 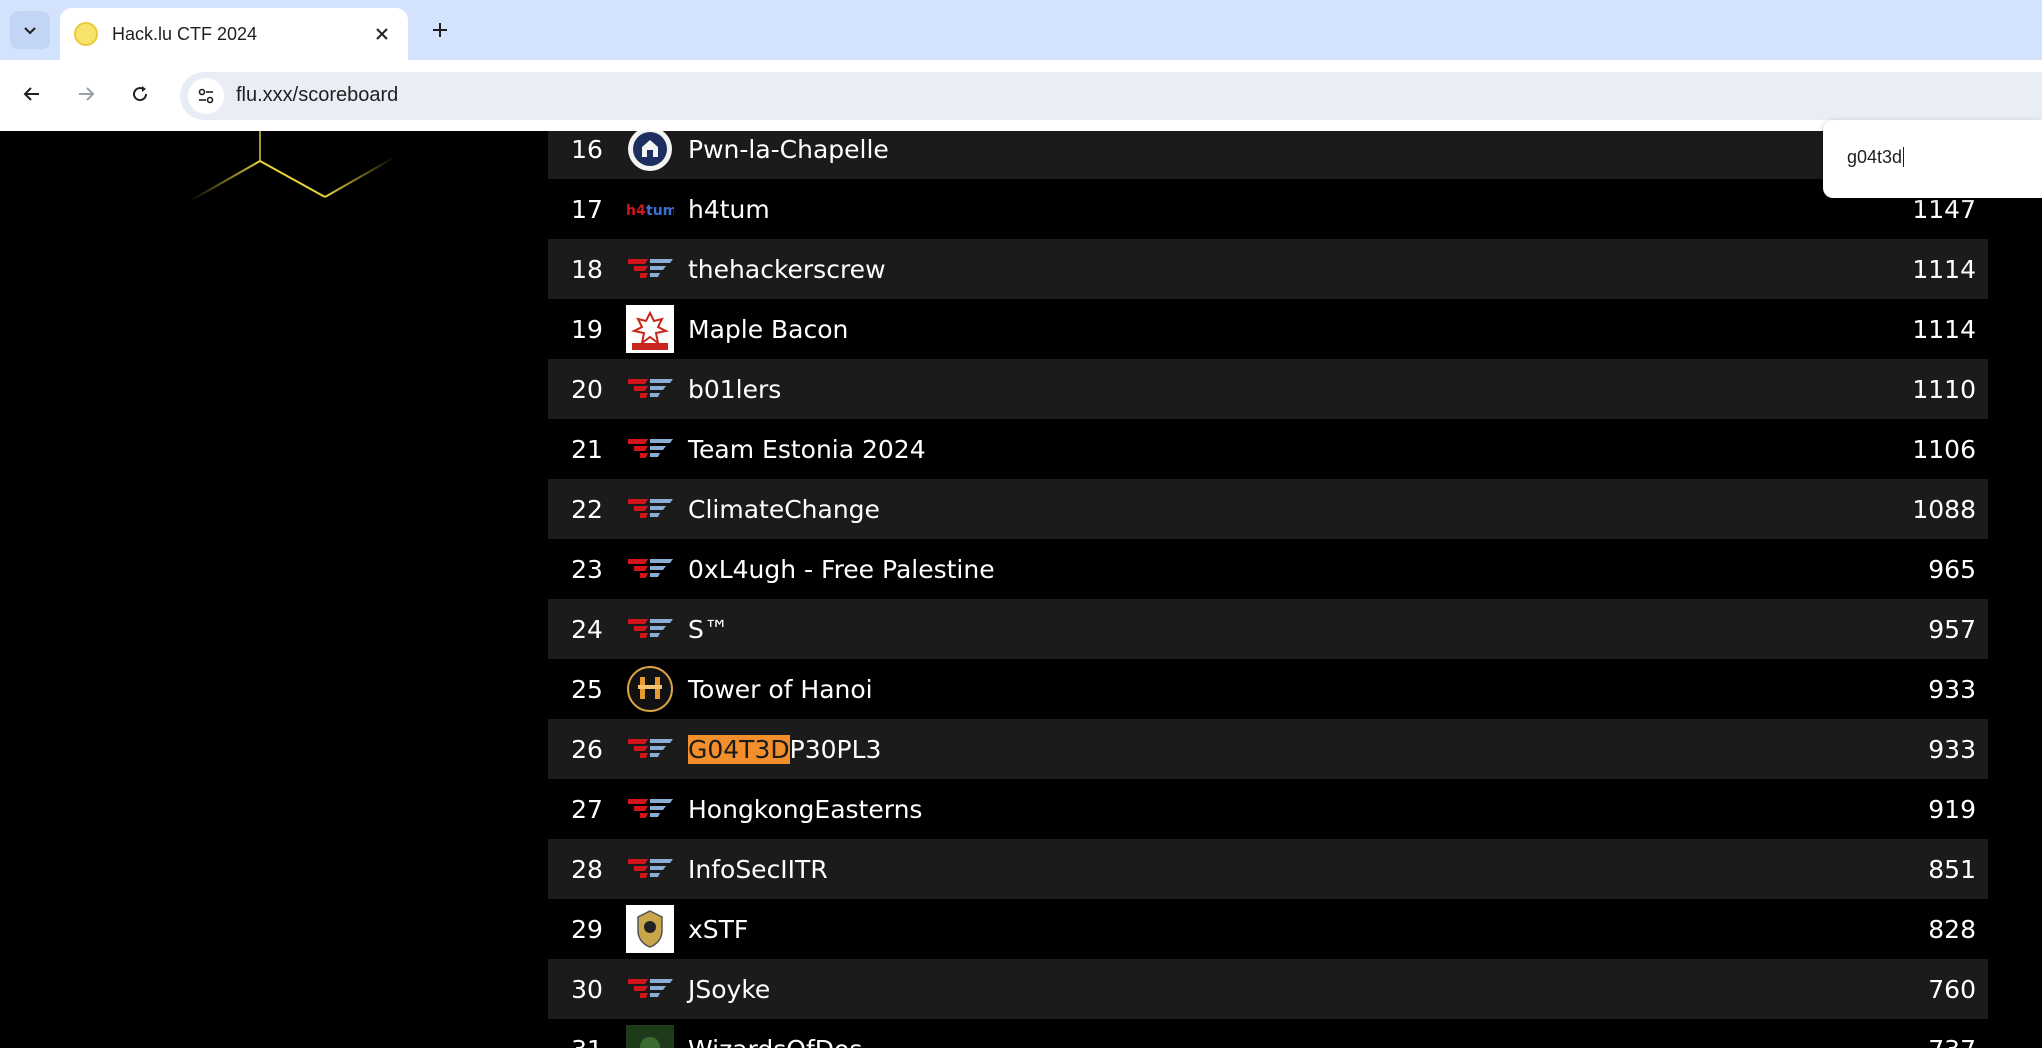 I want to click on table-row: 17 h4 tum h4tum 1147, so click(x=1268, y=209).